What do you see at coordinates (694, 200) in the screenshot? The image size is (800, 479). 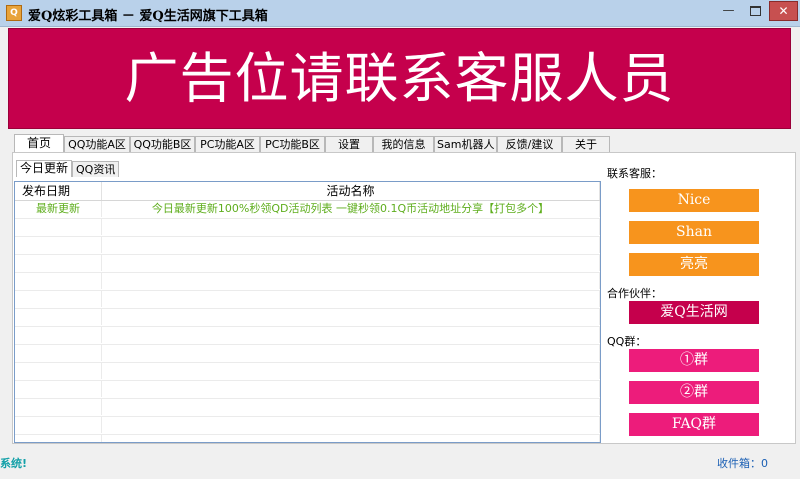 I see `service-nice-button: Nice` at bounding box center [694, 200].